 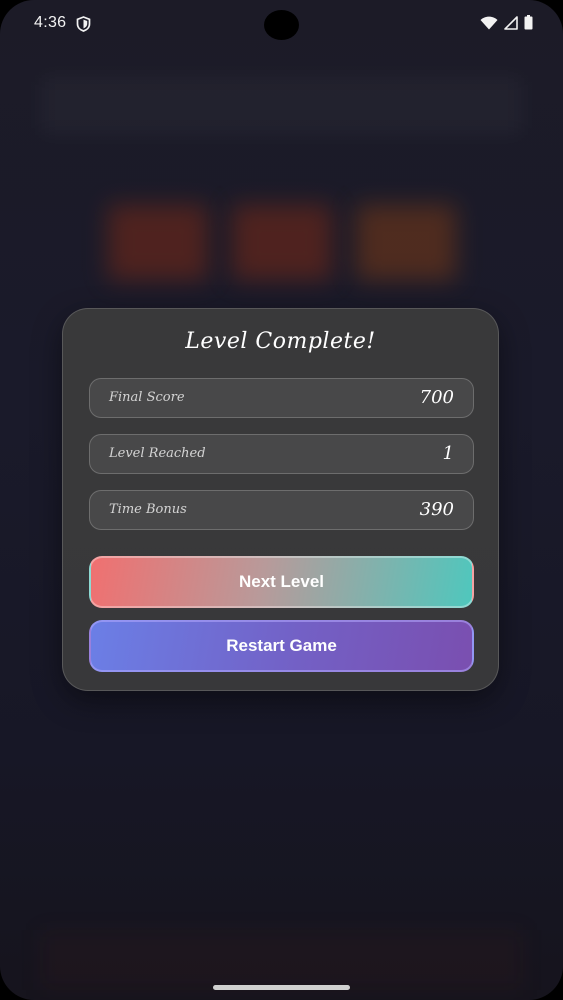 I want to click on wifi-icon, so click(x=489, y=22).